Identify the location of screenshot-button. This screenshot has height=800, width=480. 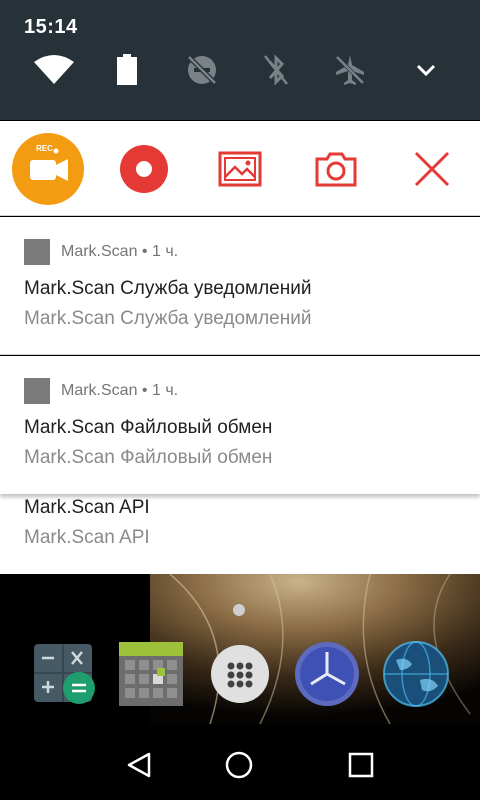
(336, 169).